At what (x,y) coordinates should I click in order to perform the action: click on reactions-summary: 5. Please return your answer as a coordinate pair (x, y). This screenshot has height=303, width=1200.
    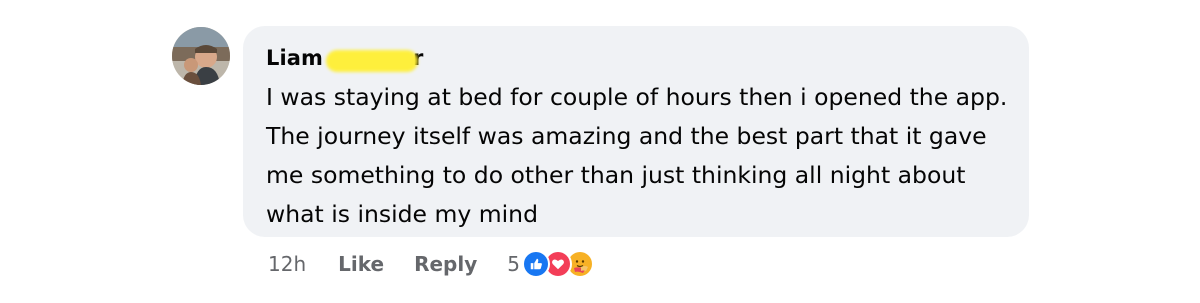
    Looking at the image, I should click on (550, 264).